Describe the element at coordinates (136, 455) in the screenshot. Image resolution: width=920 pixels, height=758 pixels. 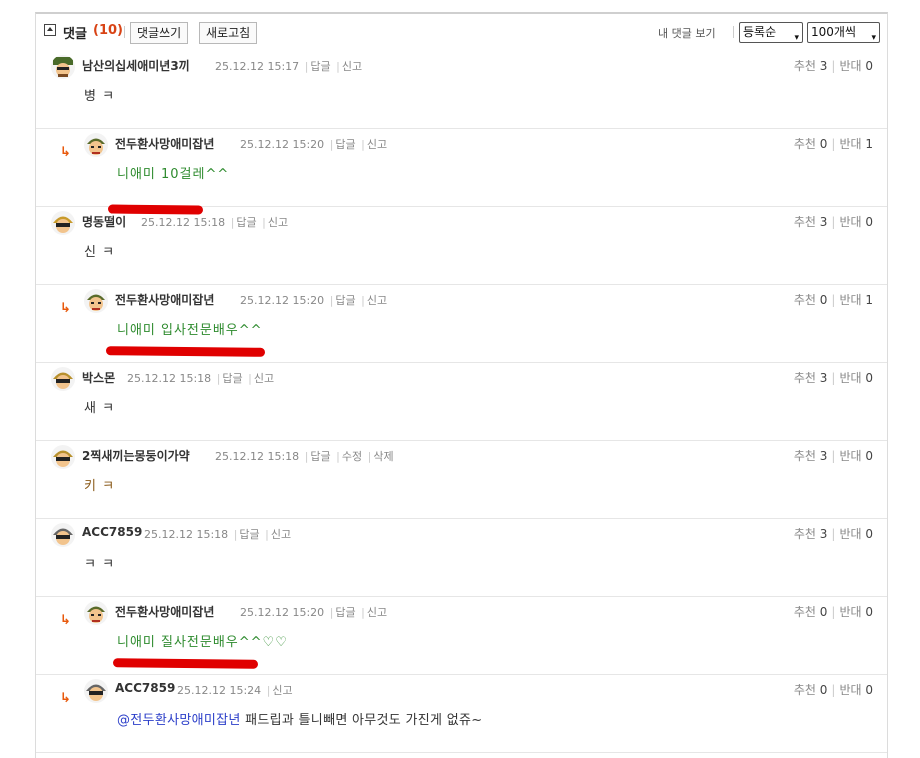
I see `comment-author: 2찍새끼는몽둥이가약` at that location.